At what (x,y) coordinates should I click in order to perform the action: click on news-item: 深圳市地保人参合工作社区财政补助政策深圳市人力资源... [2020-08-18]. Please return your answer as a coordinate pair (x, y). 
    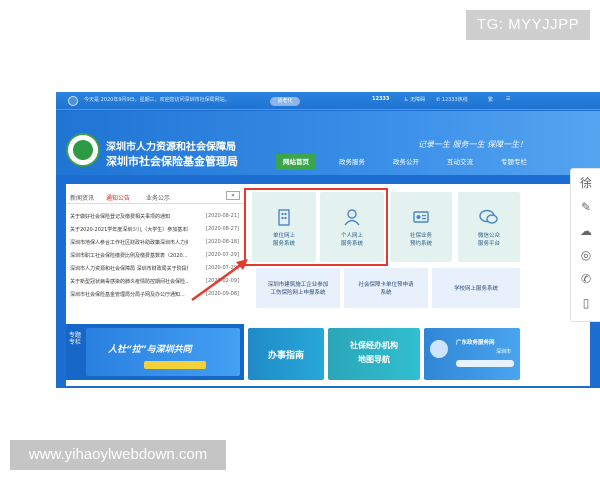
    Looking at the image, I should click on (155, 242).